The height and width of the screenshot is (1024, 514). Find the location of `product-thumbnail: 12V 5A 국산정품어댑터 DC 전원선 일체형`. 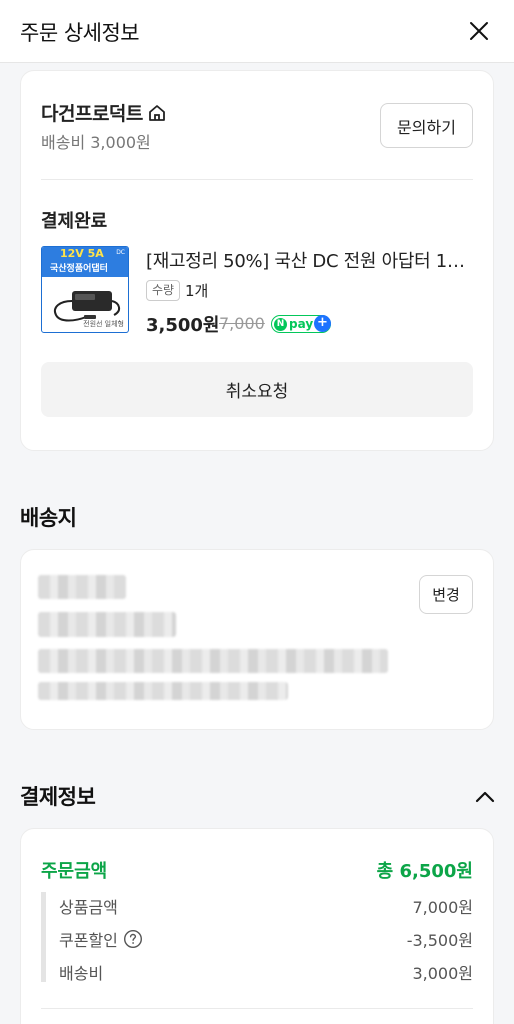

product-thumbnail: 12V 5A 국산정품어댑터 DC 전원선 일체형 is located at coordinates (85, 289).